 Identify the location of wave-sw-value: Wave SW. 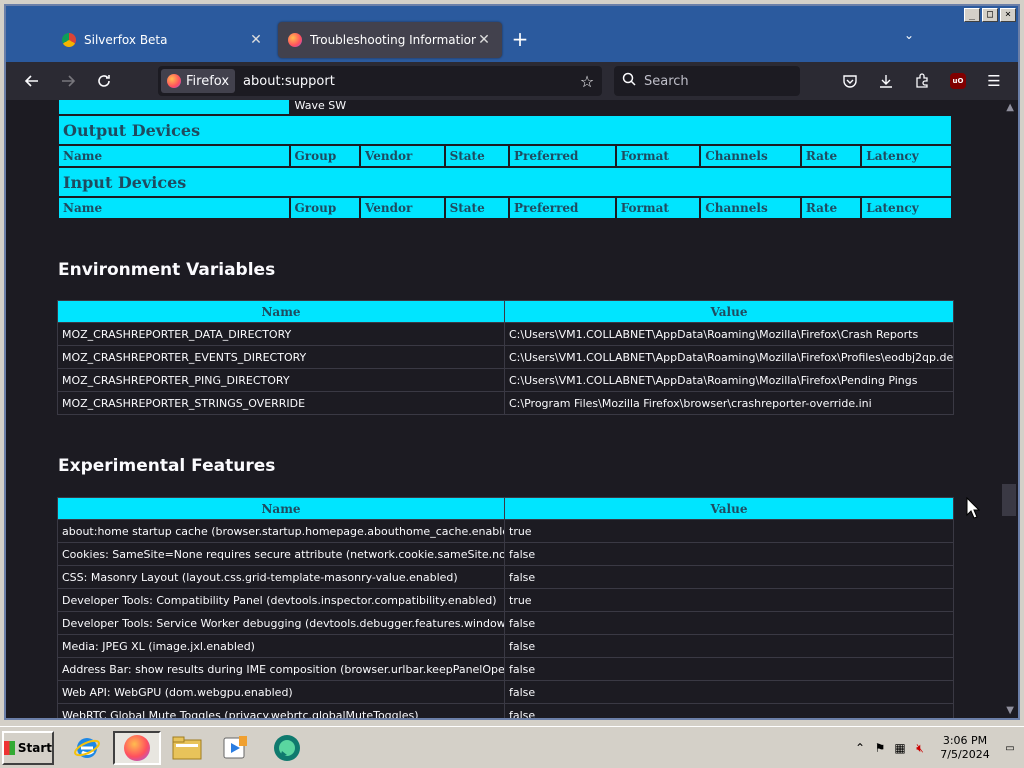
(621, 108).